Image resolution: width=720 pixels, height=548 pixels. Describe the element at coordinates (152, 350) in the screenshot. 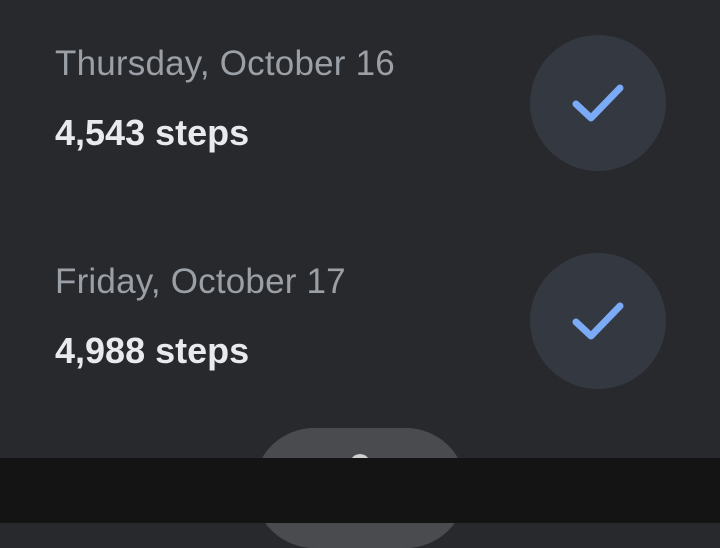

I see `day-steps-count: 4,988 steps` at that location.